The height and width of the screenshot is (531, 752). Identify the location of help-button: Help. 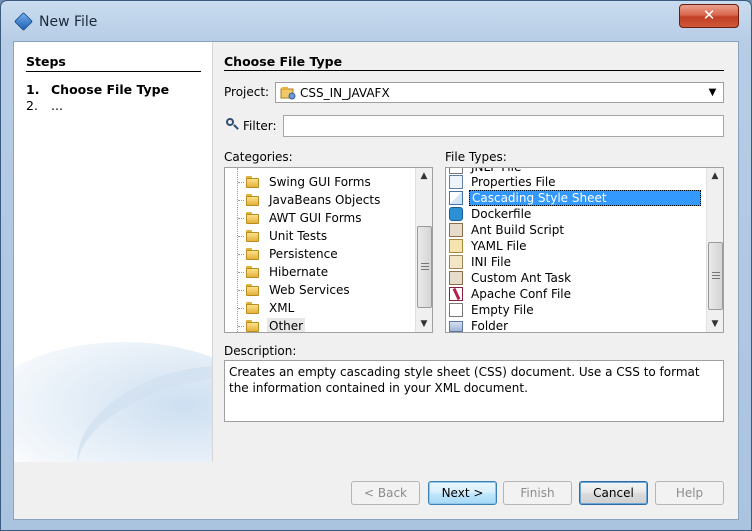
(689, 493).